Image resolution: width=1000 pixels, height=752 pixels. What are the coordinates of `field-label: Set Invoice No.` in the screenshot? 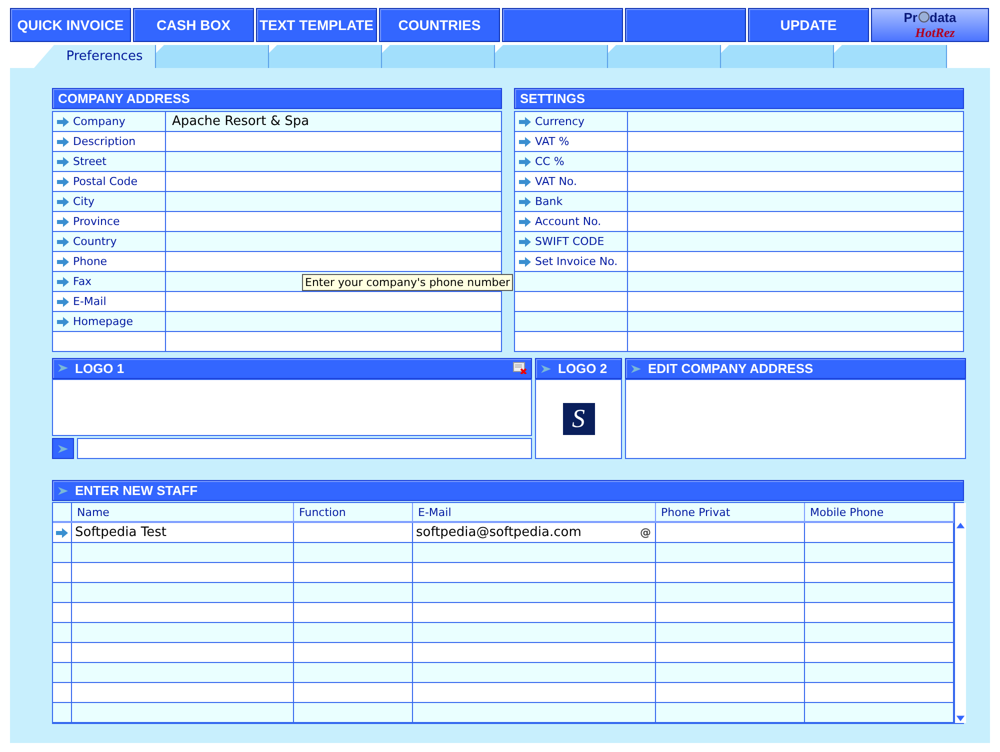 It's located at (576, 261).